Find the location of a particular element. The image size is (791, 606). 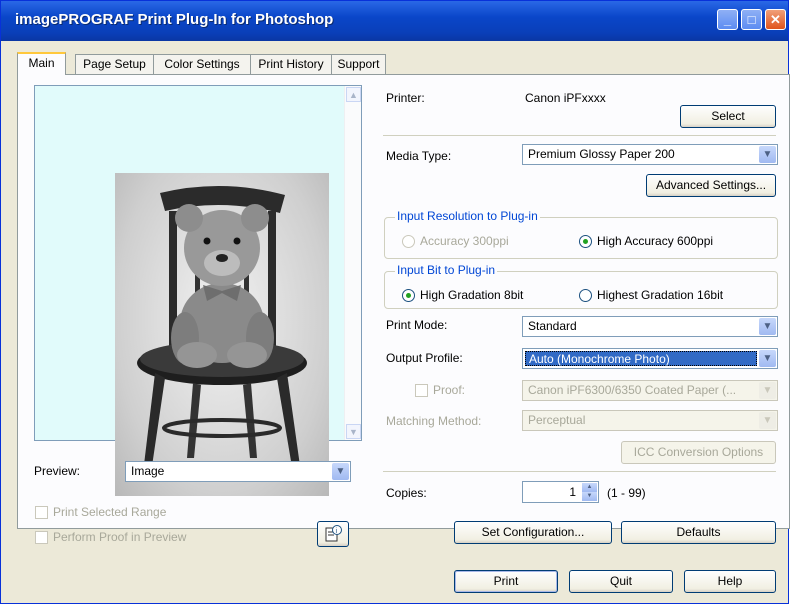

defaults-button: Defaults is located at coordinates (698, 532).